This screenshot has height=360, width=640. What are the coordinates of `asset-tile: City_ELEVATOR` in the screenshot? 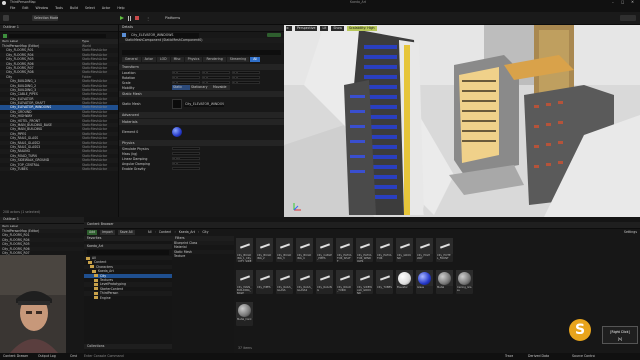 It's located at (384, 250).